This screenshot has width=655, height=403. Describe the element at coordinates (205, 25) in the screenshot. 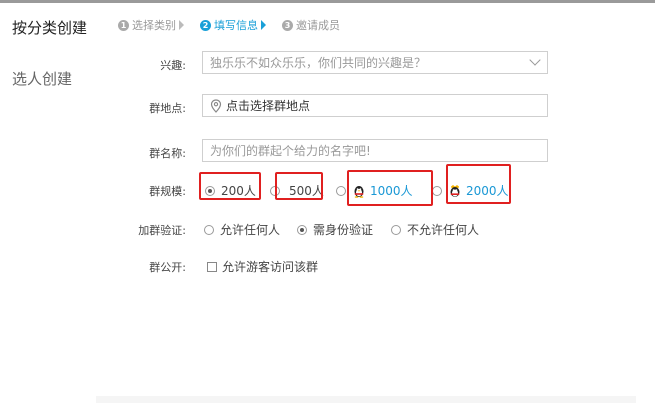

I see `step-number: 2` at that location.